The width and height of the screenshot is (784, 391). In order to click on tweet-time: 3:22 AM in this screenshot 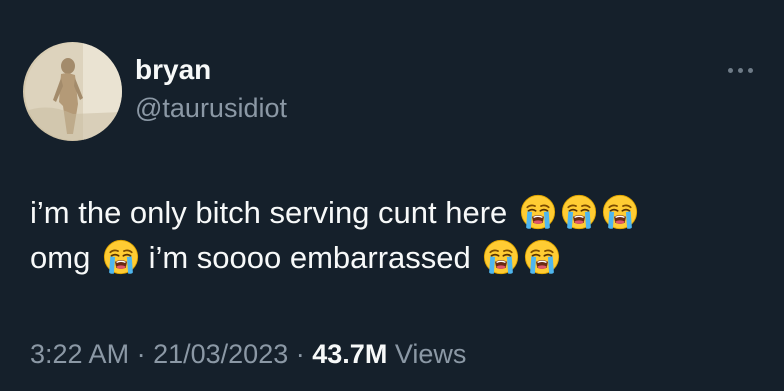, I will do `click(79, 354)`.